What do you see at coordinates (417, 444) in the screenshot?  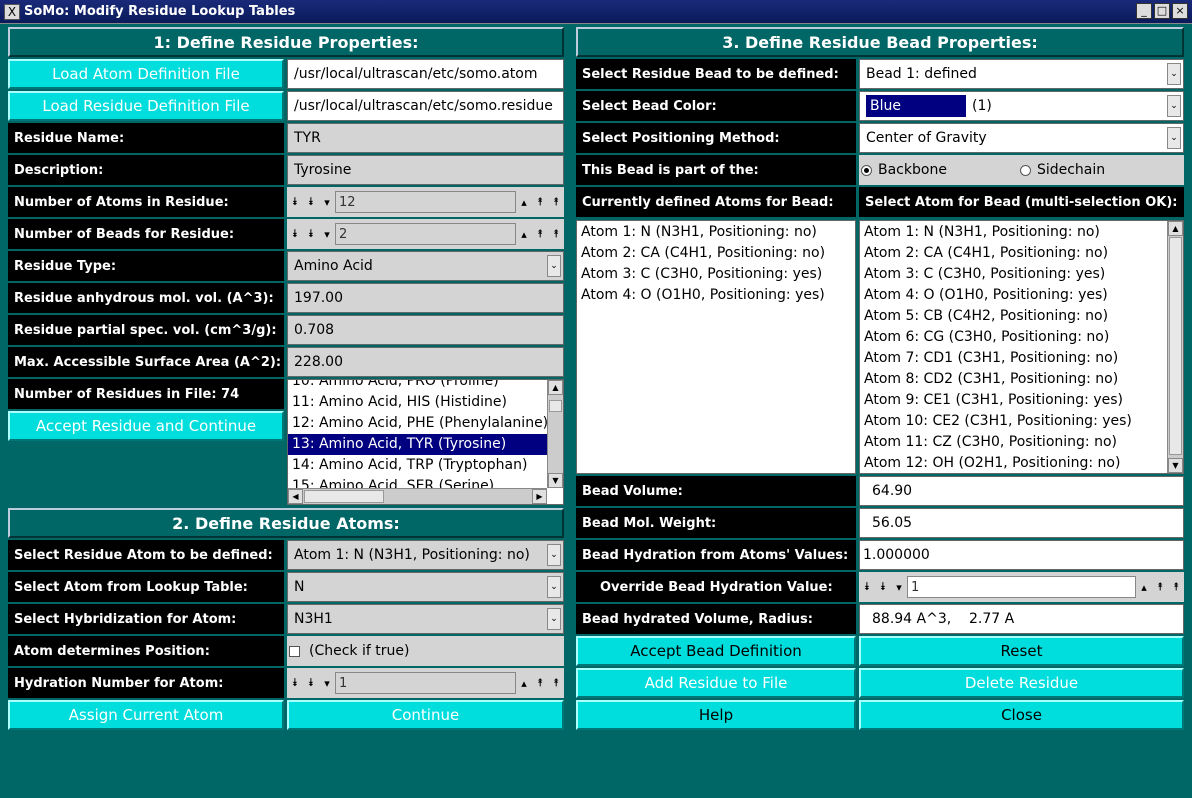 I see `list-item-selected: 13: Amino Acid, TYR (Tyrosine)` at bounding box center [417, 444].